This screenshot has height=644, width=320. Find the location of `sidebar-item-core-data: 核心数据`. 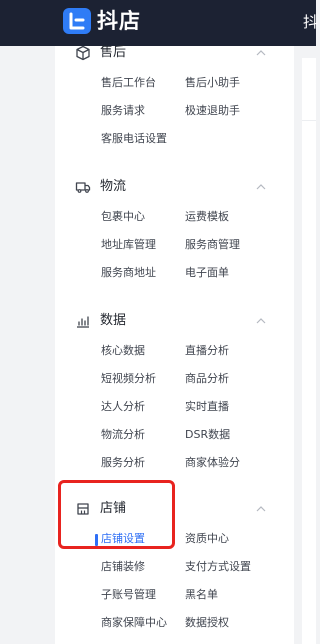

sidebar-item-core-data: 核心数据 is located at coordinates (123, 351).